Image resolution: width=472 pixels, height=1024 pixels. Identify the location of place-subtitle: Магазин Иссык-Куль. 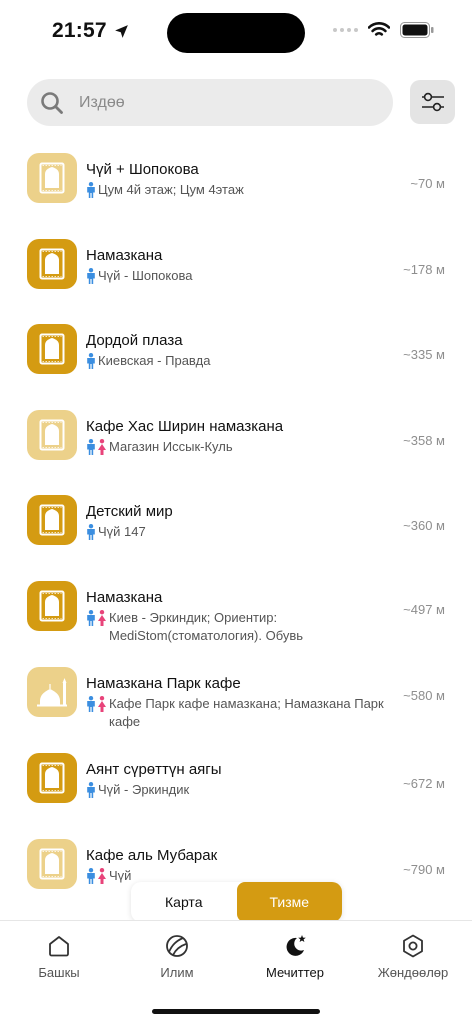
(246, 447).